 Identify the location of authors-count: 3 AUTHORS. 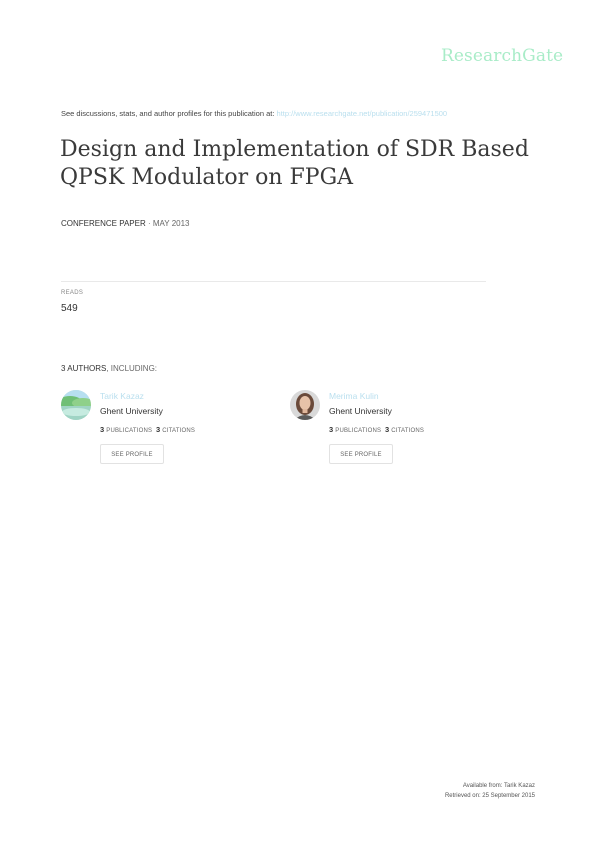
(84, 368).